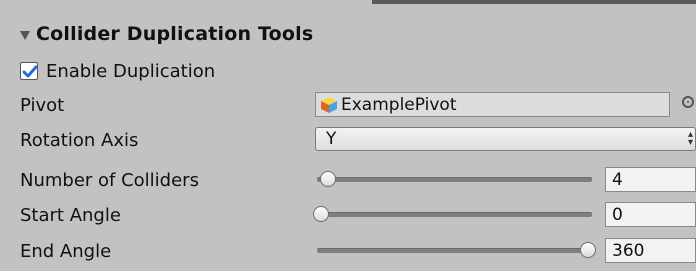 The image size is (696, 271). Describe the element at coordinates (175, 34) in the screenshot. I see `section-title: Collider Duplication Tools` at that location.